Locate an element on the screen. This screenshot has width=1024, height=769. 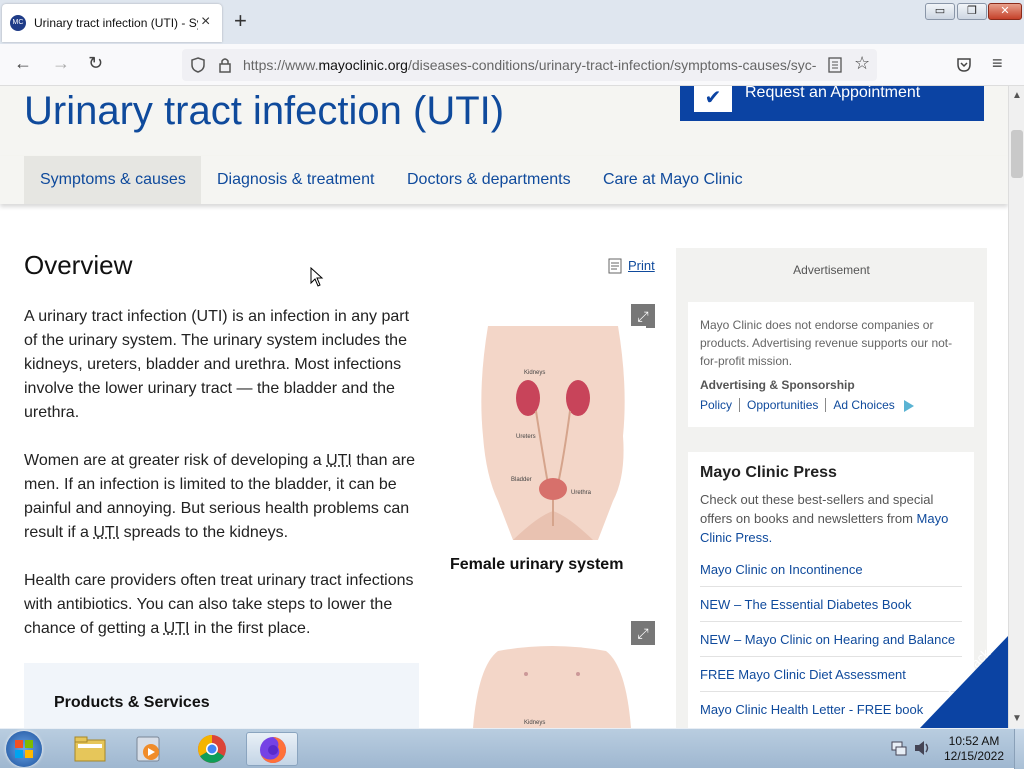
media-player-icon is located at coordinates (150, 749).